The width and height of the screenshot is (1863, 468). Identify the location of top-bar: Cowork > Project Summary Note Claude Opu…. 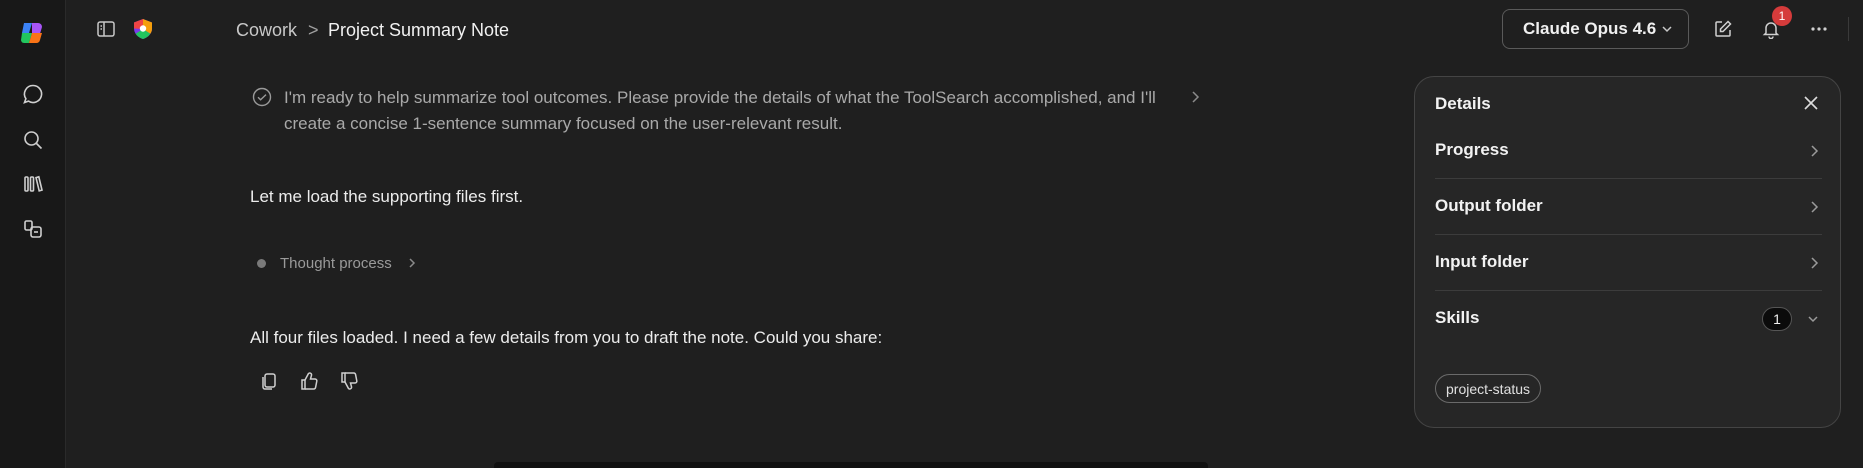
(964, 30).